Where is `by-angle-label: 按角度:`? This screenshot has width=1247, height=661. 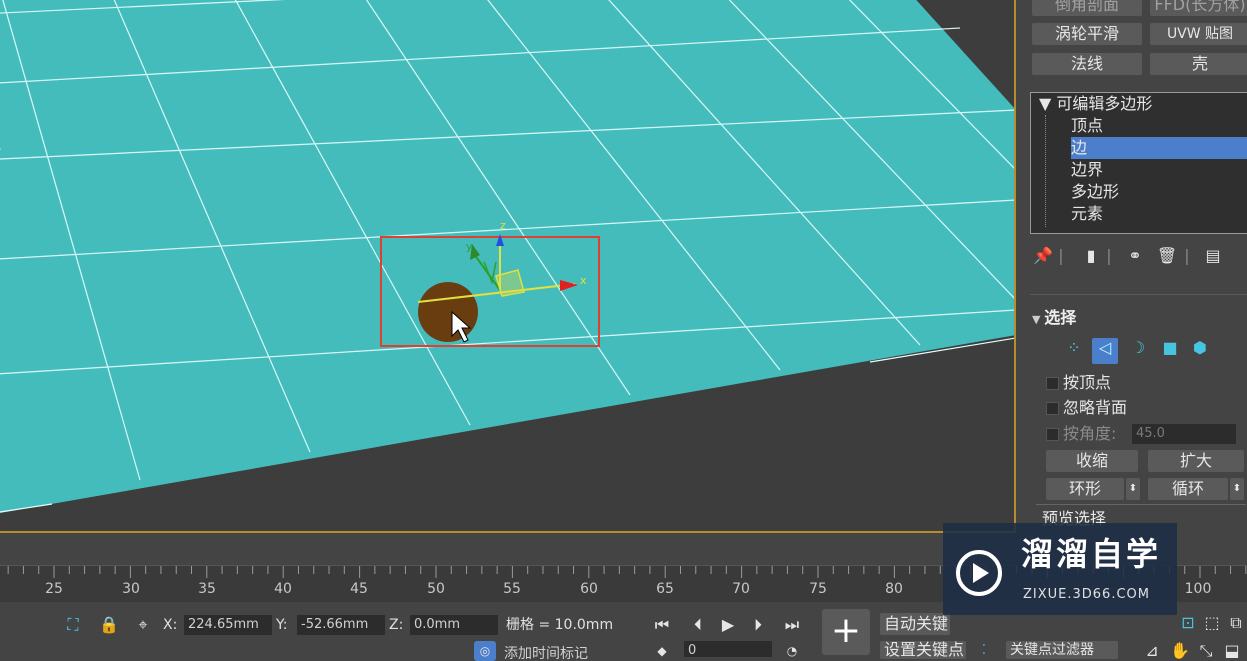
by-angle-label: 按角度: is located at coordinates (1090, 433).